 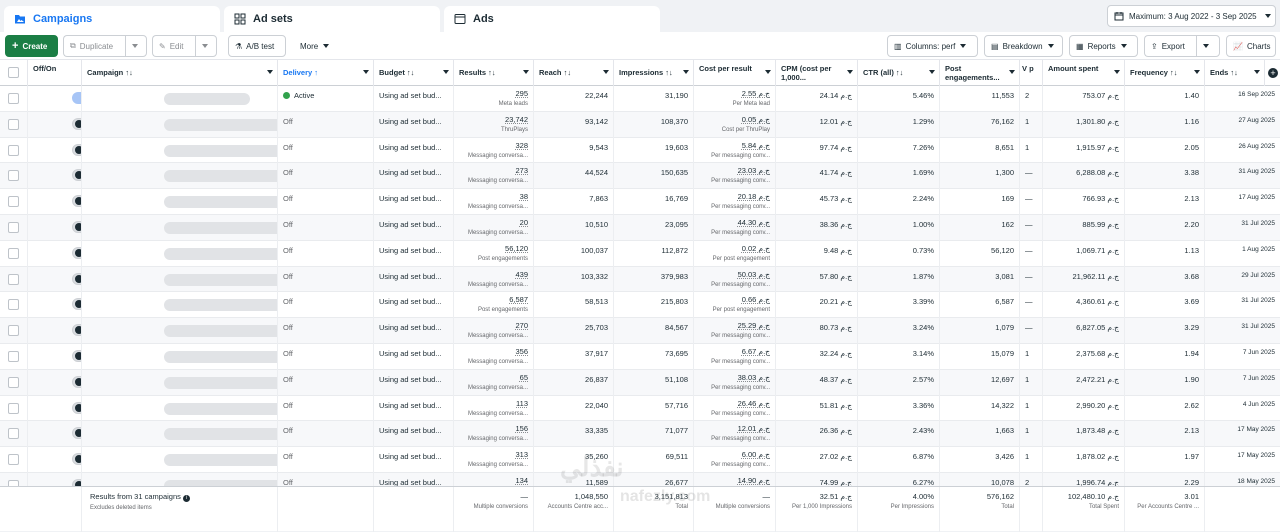 What do you see at coordinates (899, 176) in the screenshot?
I see `ctr-cell: 1.69%` at bounding box center [899, 176].